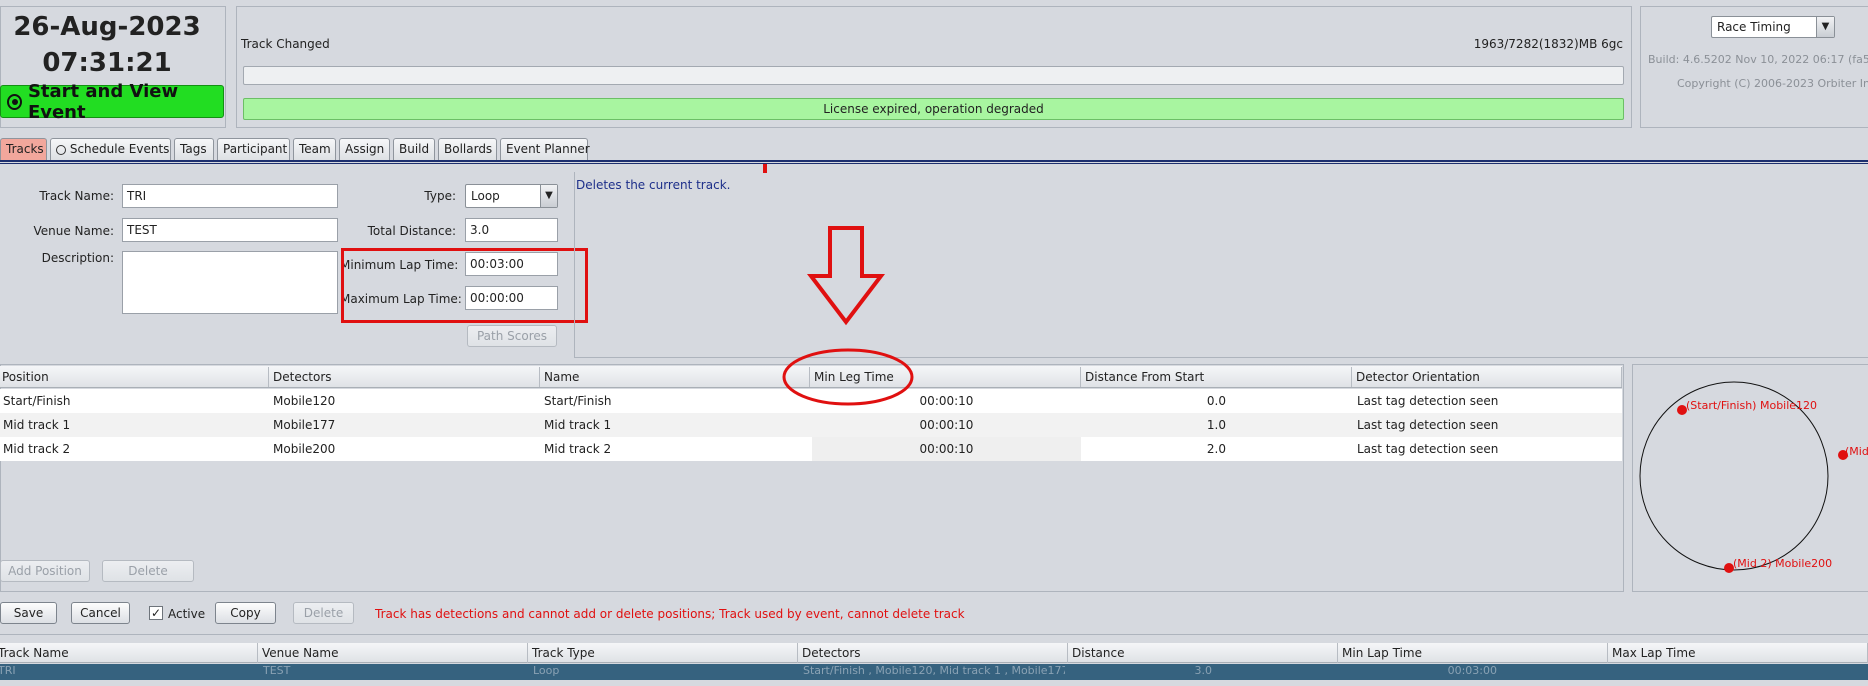 The height and width of the screenshot is (686, 1868). I want to click on build-info: Build: 4.6.5202 Nov 10, 2022 06:17 (fa51, so click(1758, 59).